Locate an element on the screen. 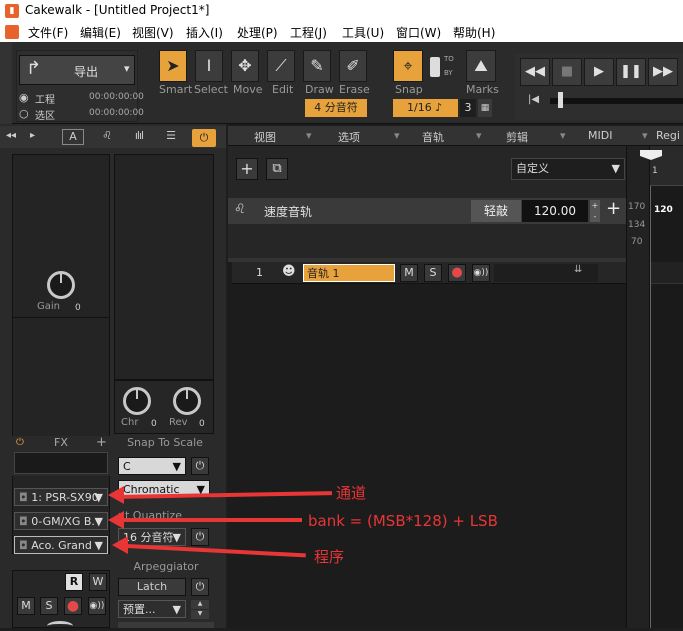 This screenshot has height=631, width=683. track-menu-midi: MIDI is located at coordinates (600, 135).